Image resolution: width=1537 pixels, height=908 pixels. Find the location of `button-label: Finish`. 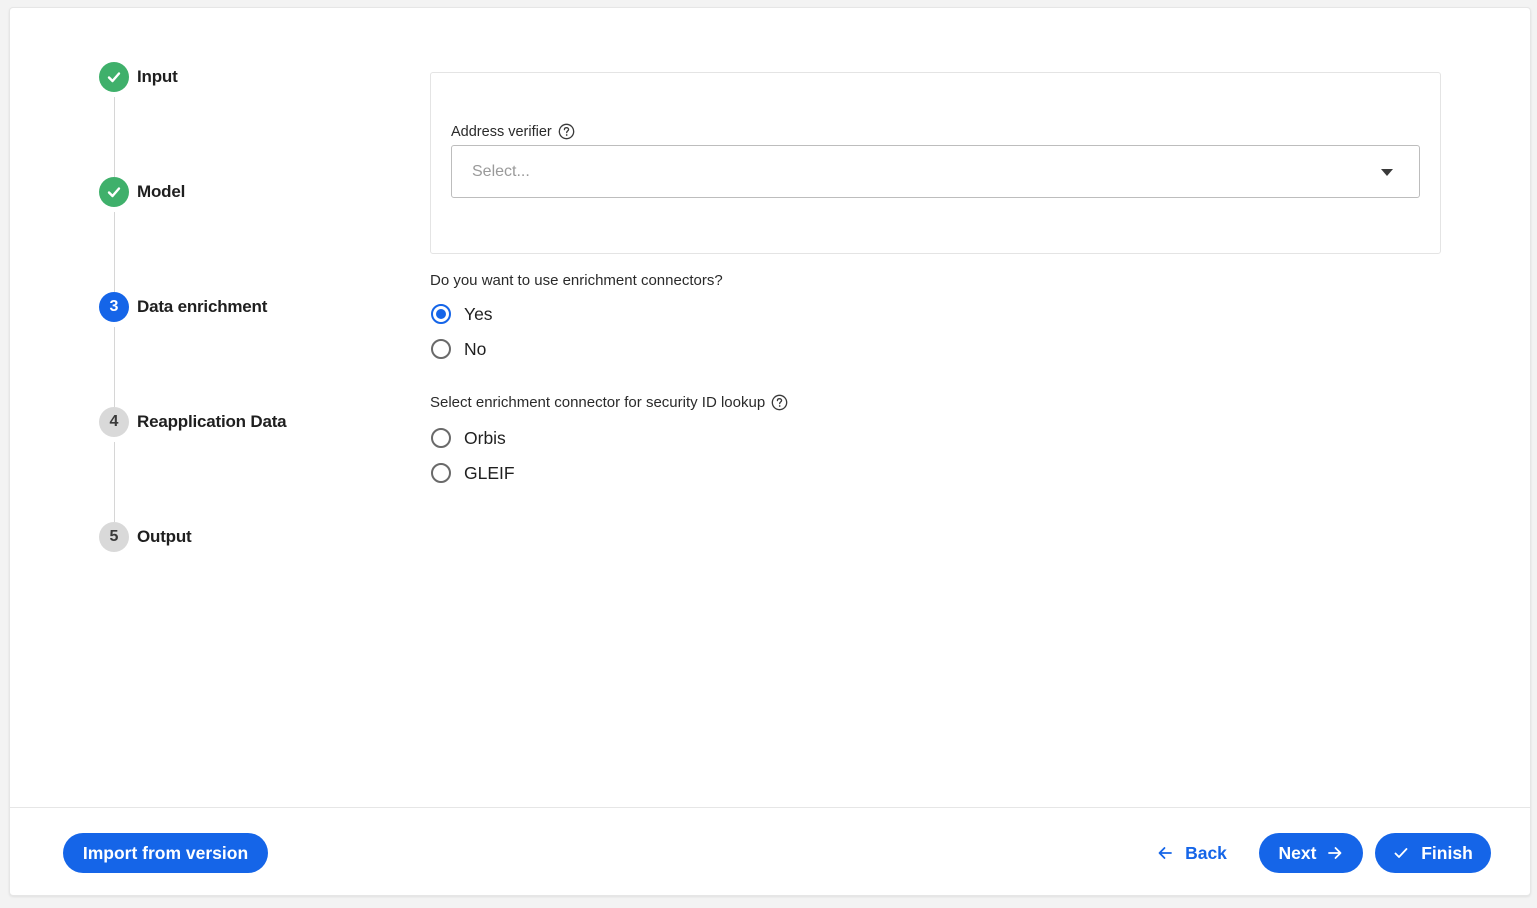

button-label: Finish is located at coordinates (1447, 852).